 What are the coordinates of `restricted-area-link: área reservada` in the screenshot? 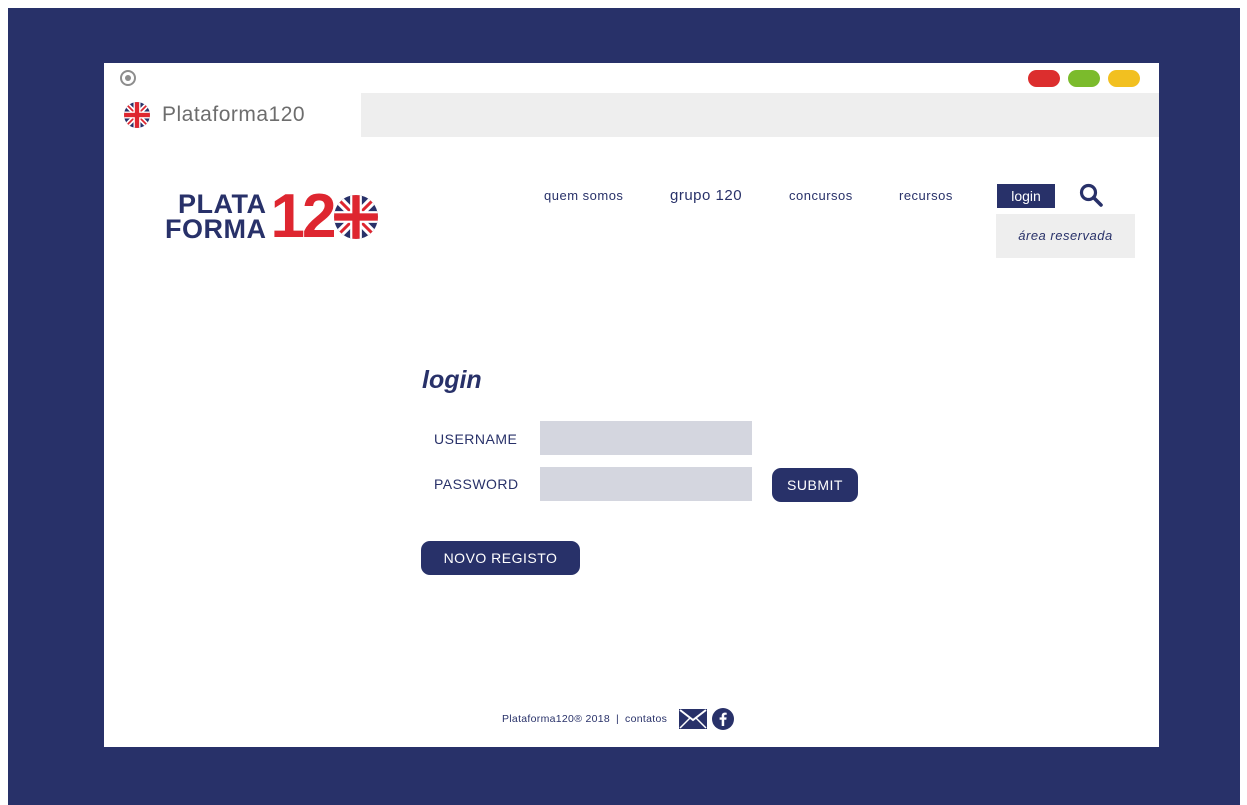 It's located at (1065, 236).